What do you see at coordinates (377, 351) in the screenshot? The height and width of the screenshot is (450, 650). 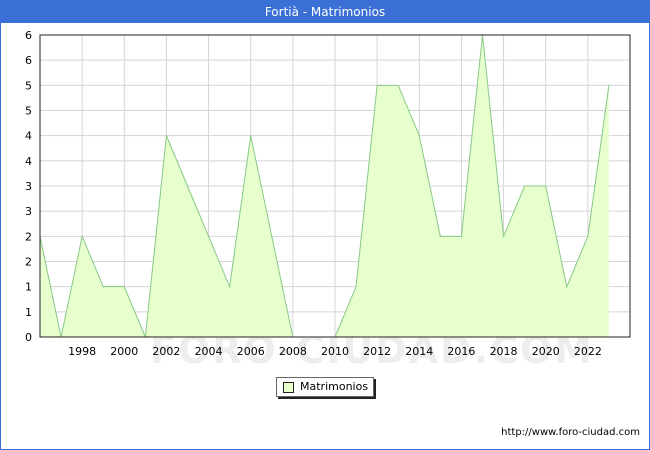 I see `x-tick-label: 2012` at bounding box center [377, 351].